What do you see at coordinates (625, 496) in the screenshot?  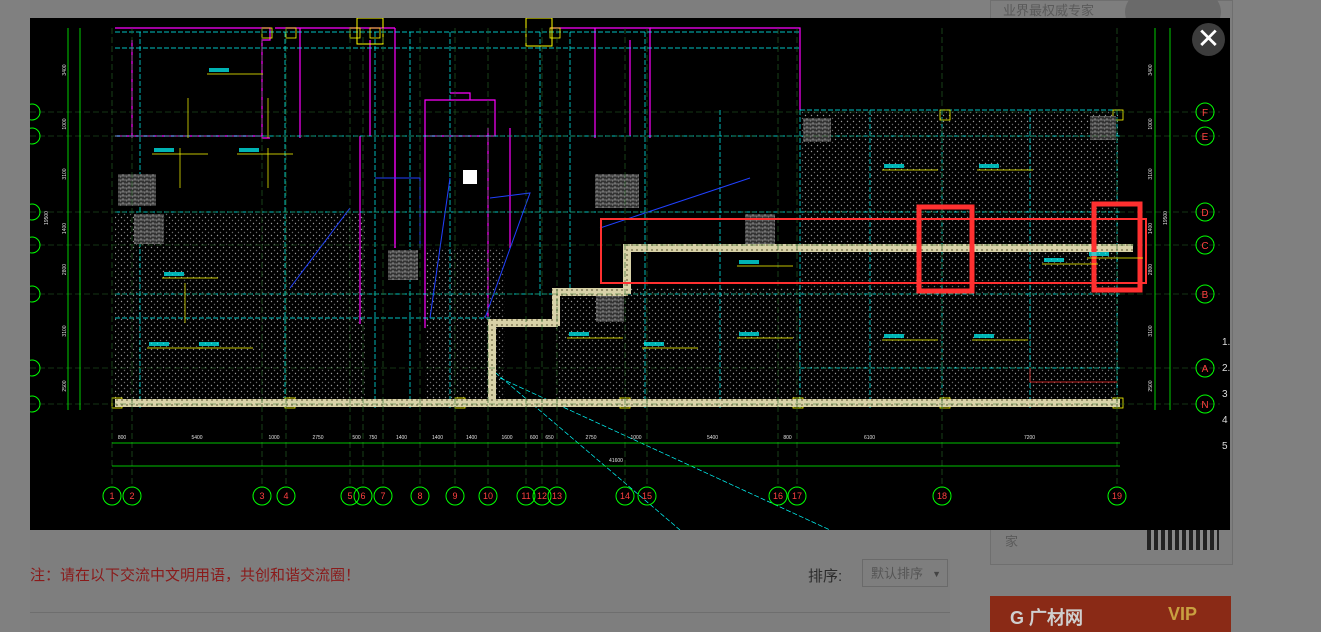 I see `axis-label: 14` at bounding box center [625, 496].